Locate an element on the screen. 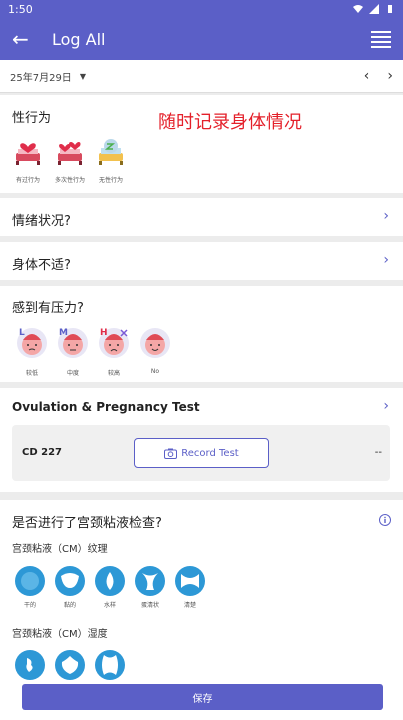  stress-option-label: 较低 is located at coordinates (31, 373).